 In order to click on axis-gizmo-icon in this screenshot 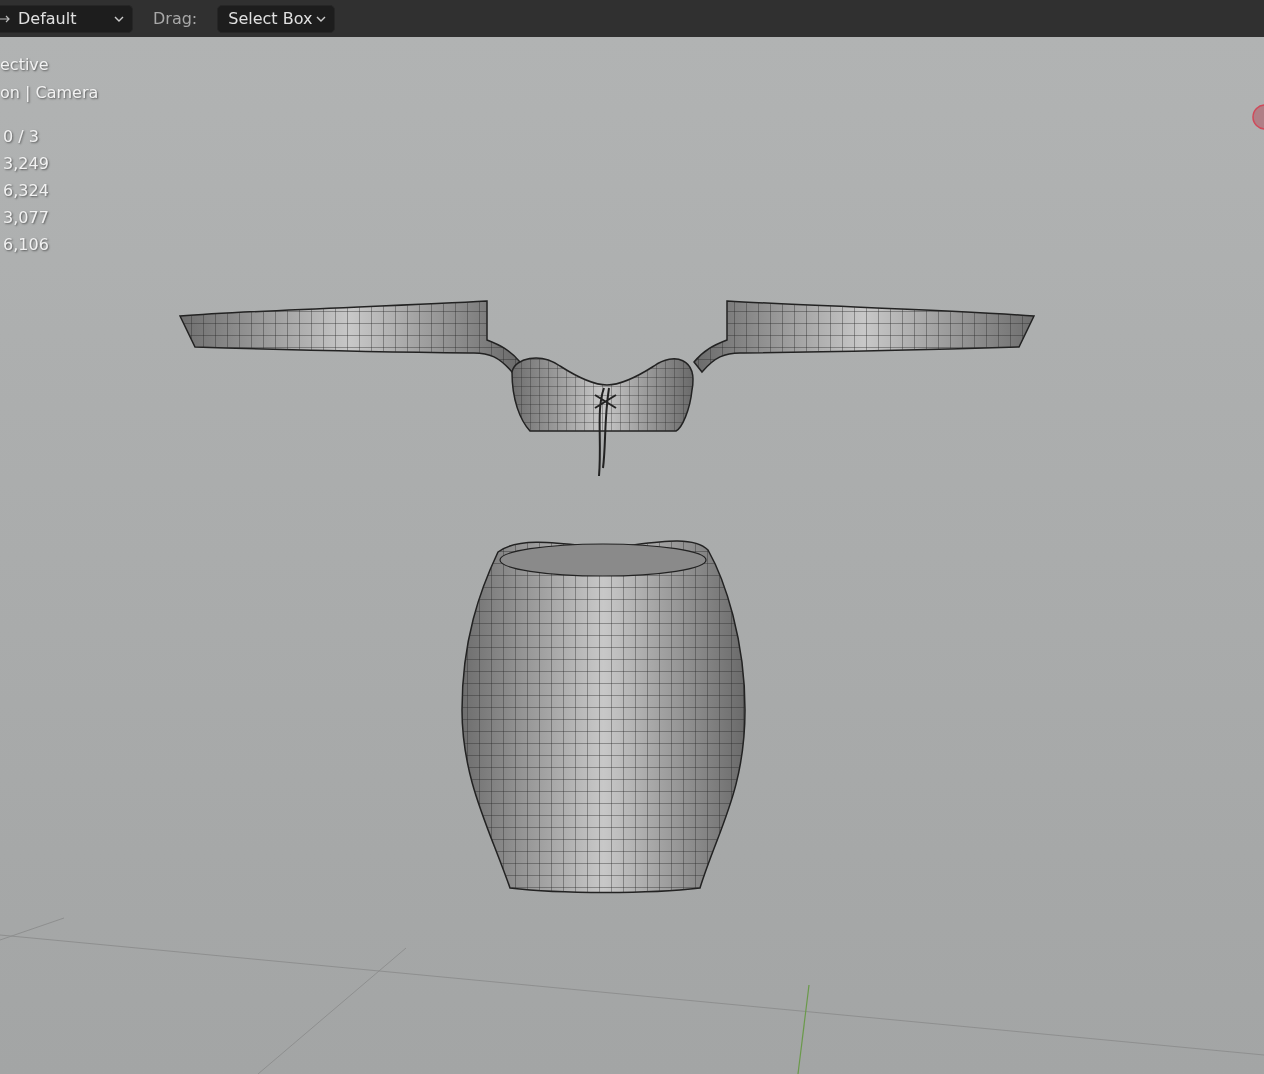, I will do `click(1258, 117)`.